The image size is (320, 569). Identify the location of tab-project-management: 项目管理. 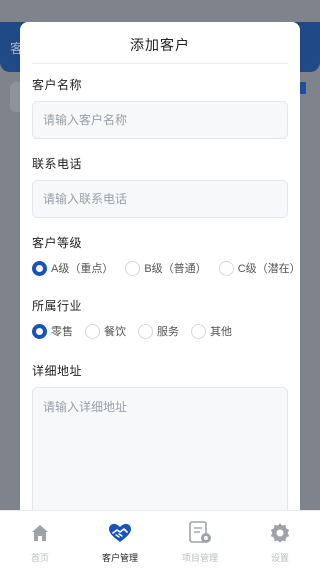
(200, 540).